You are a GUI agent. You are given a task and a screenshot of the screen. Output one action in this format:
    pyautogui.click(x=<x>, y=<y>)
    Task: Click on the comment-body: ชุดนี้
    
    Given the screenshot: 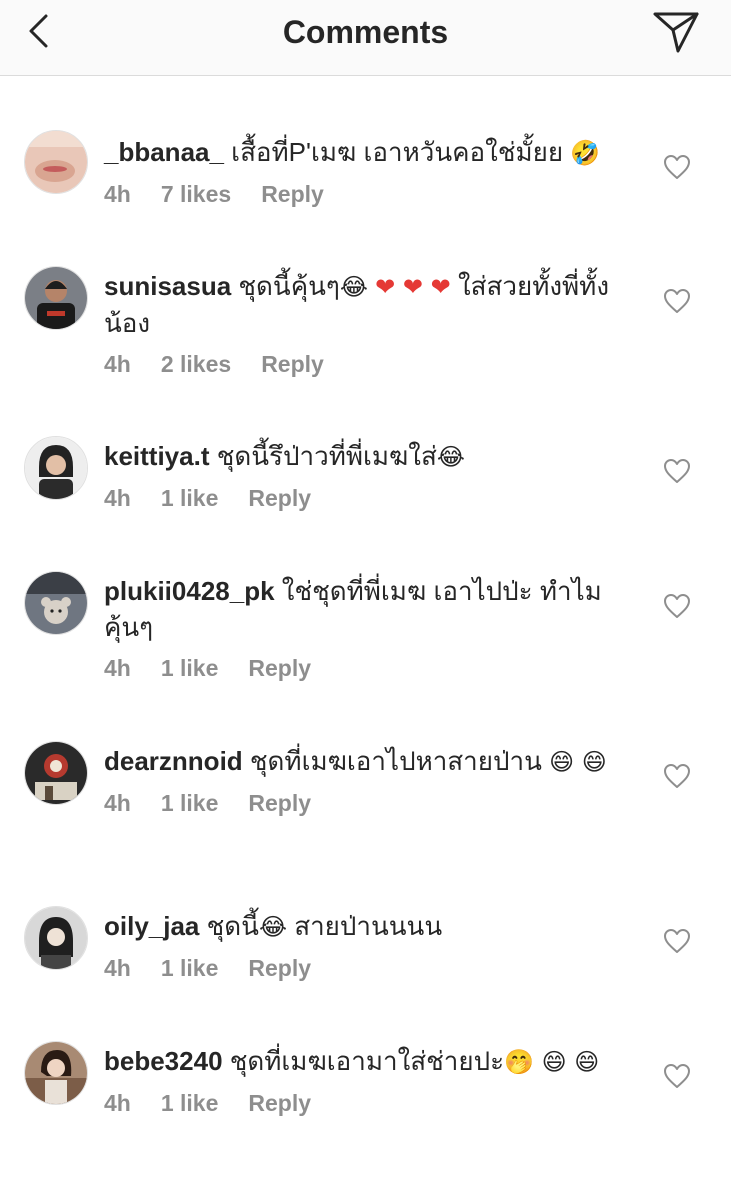 What is the action you would take?
    pyautogui.click(x=229, y=926)
    